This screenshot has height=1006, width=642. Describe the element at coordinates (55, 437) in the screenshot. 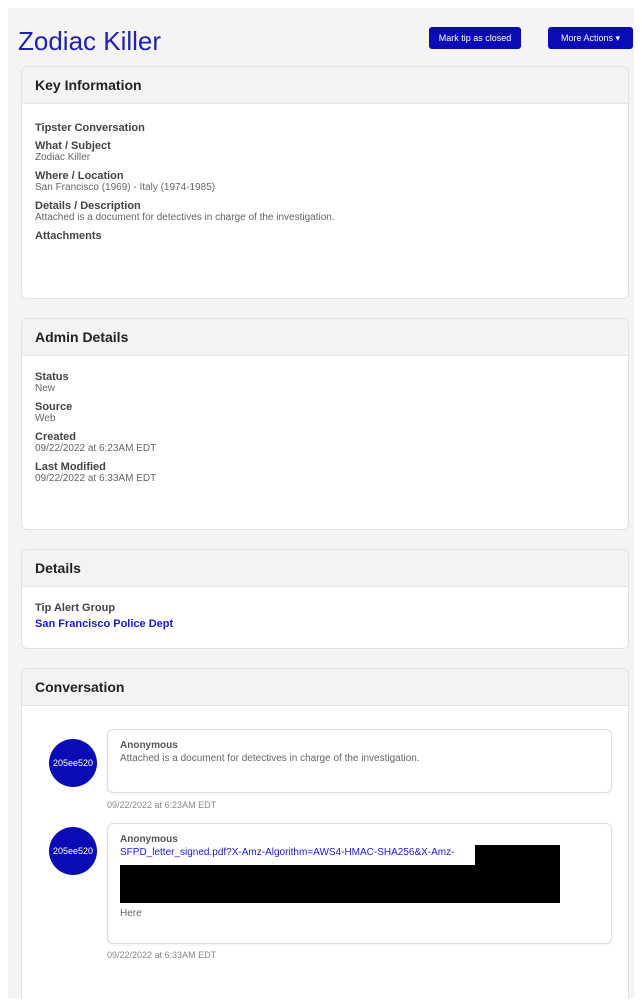

I see `created-label: Created` at that location.